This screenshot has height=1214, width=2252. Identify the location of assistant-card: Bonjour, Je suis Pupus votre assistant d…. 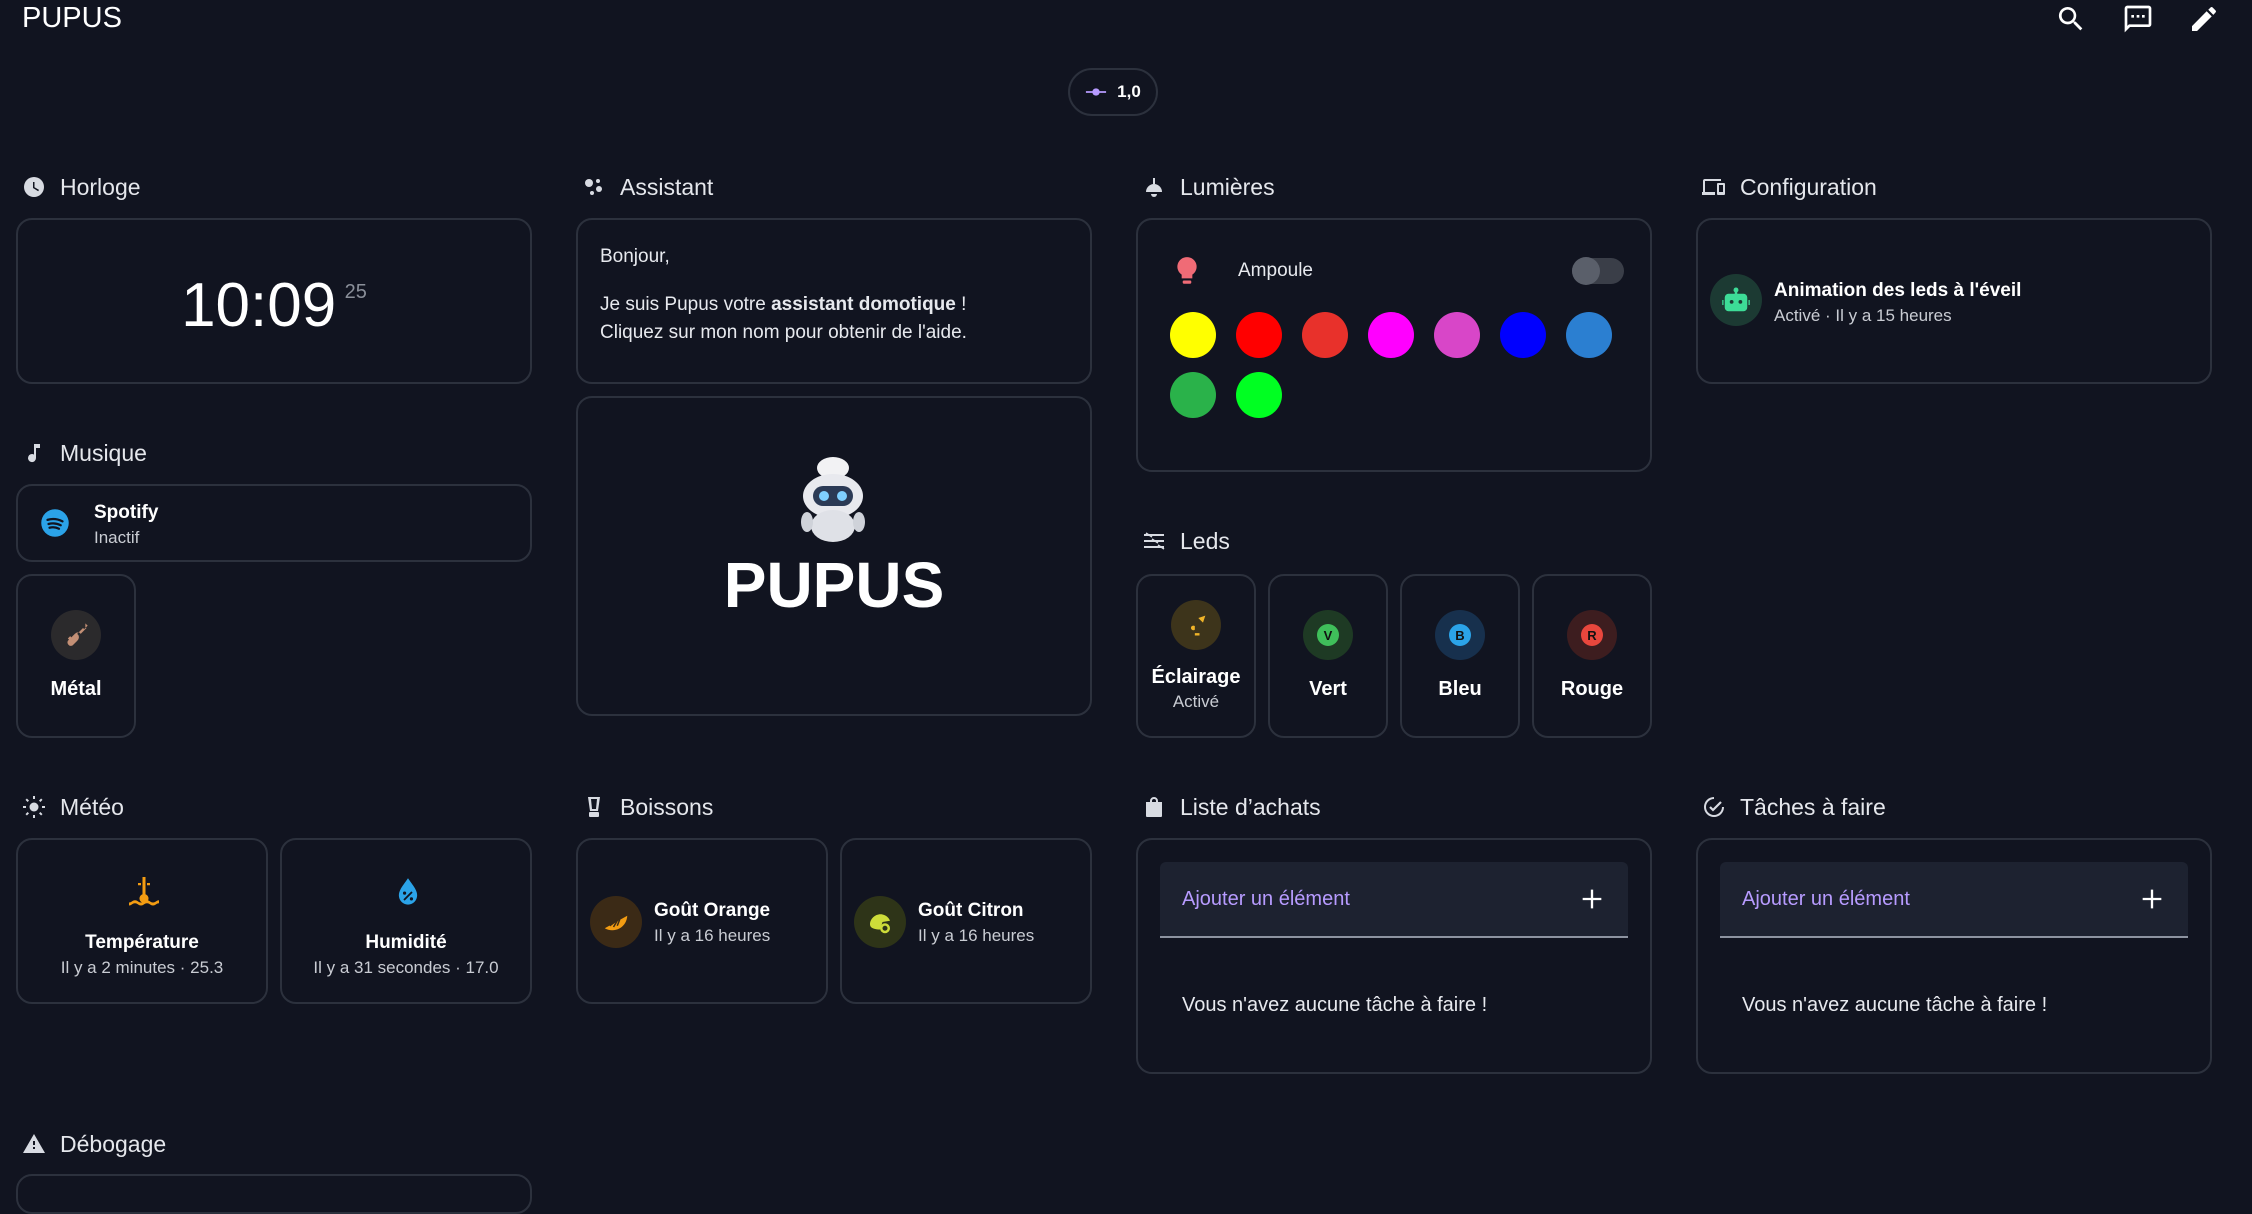
(834, 301).